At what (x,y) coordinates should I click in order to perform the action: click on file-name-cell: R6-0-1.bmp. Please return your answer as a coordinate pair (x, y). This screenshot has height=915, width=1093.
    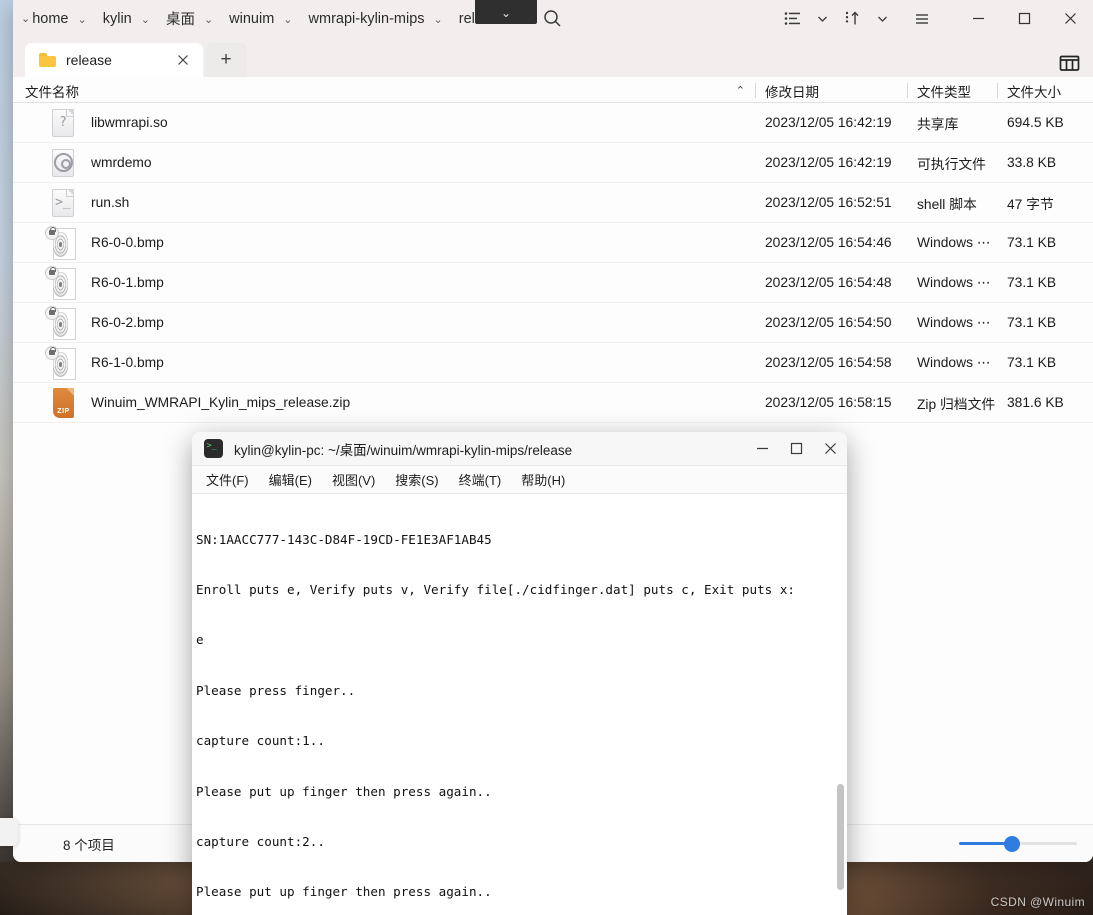
    Looking at the image, I should click on (384, 282).